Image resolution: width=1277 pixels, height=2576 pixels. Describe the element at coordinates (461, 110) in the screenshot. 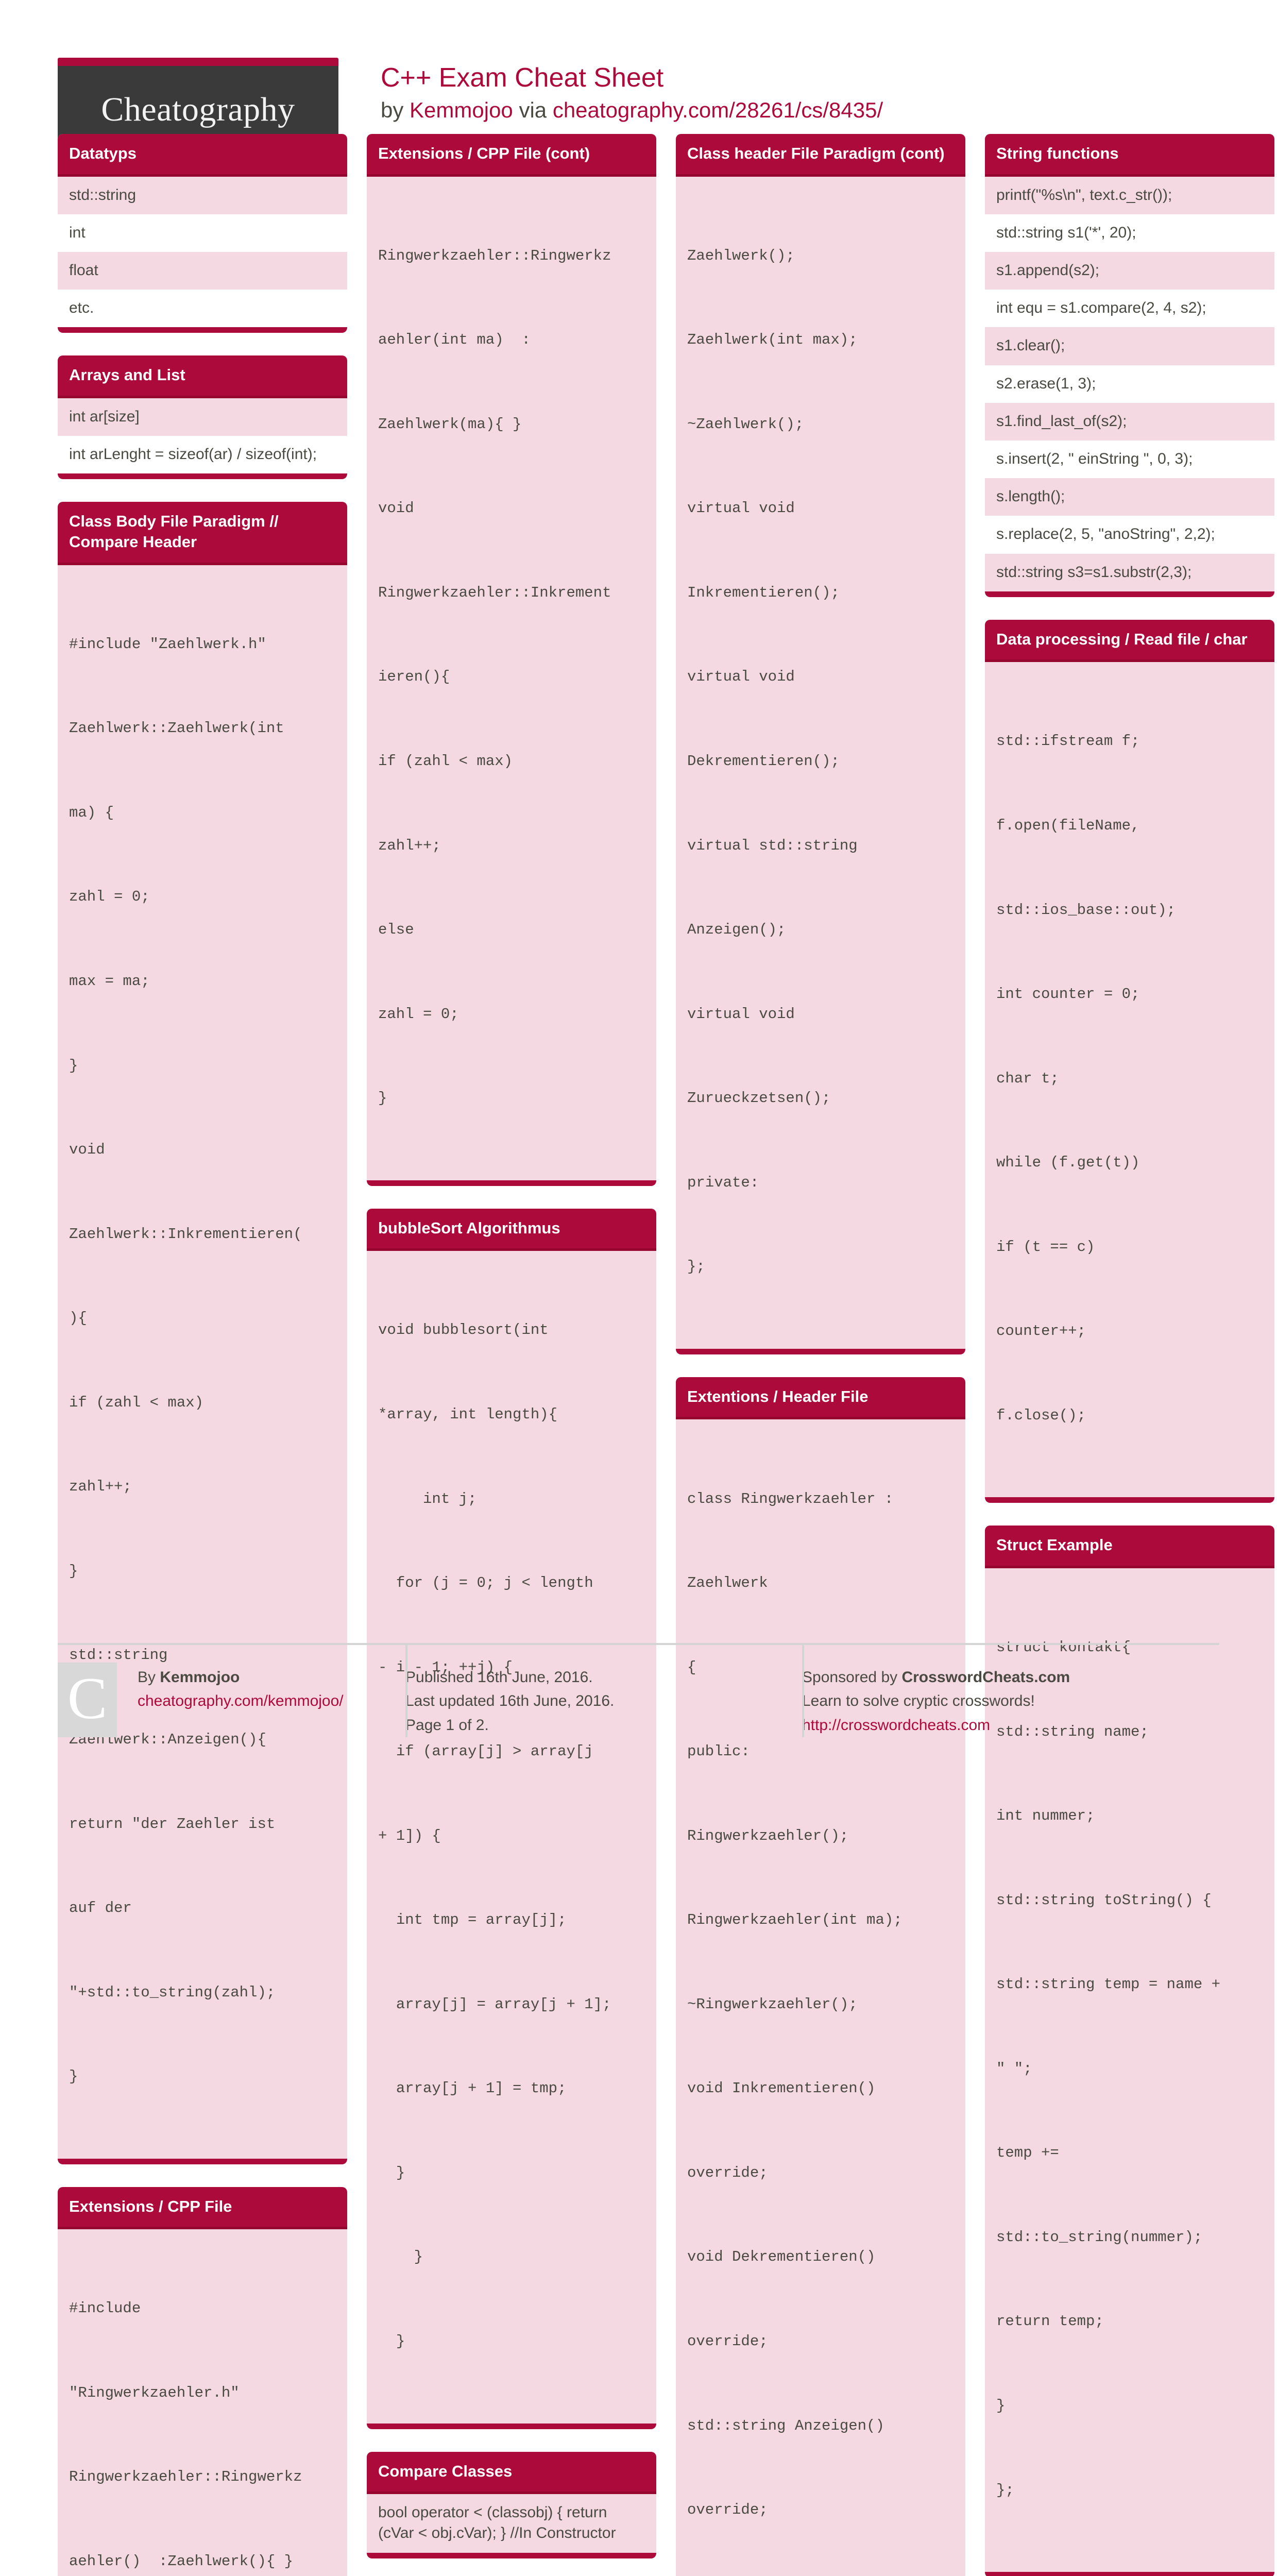

I see `author-link: Kemmojoo` at that location.